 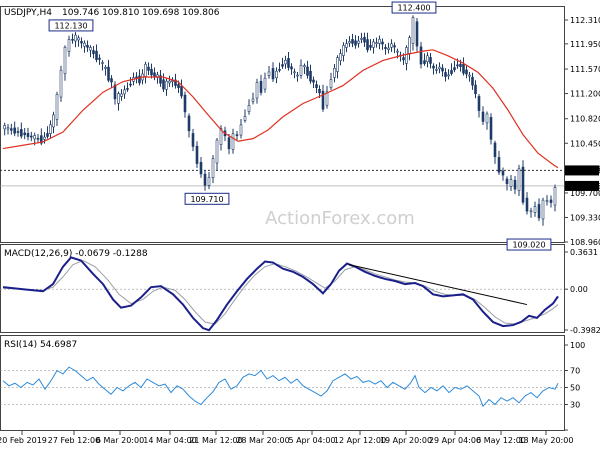 What do you see at coordinates (262, 440) in the screenshot?
I see `xtick-label-5: 28 Mar 20:00` at bounding box center [262, 440].